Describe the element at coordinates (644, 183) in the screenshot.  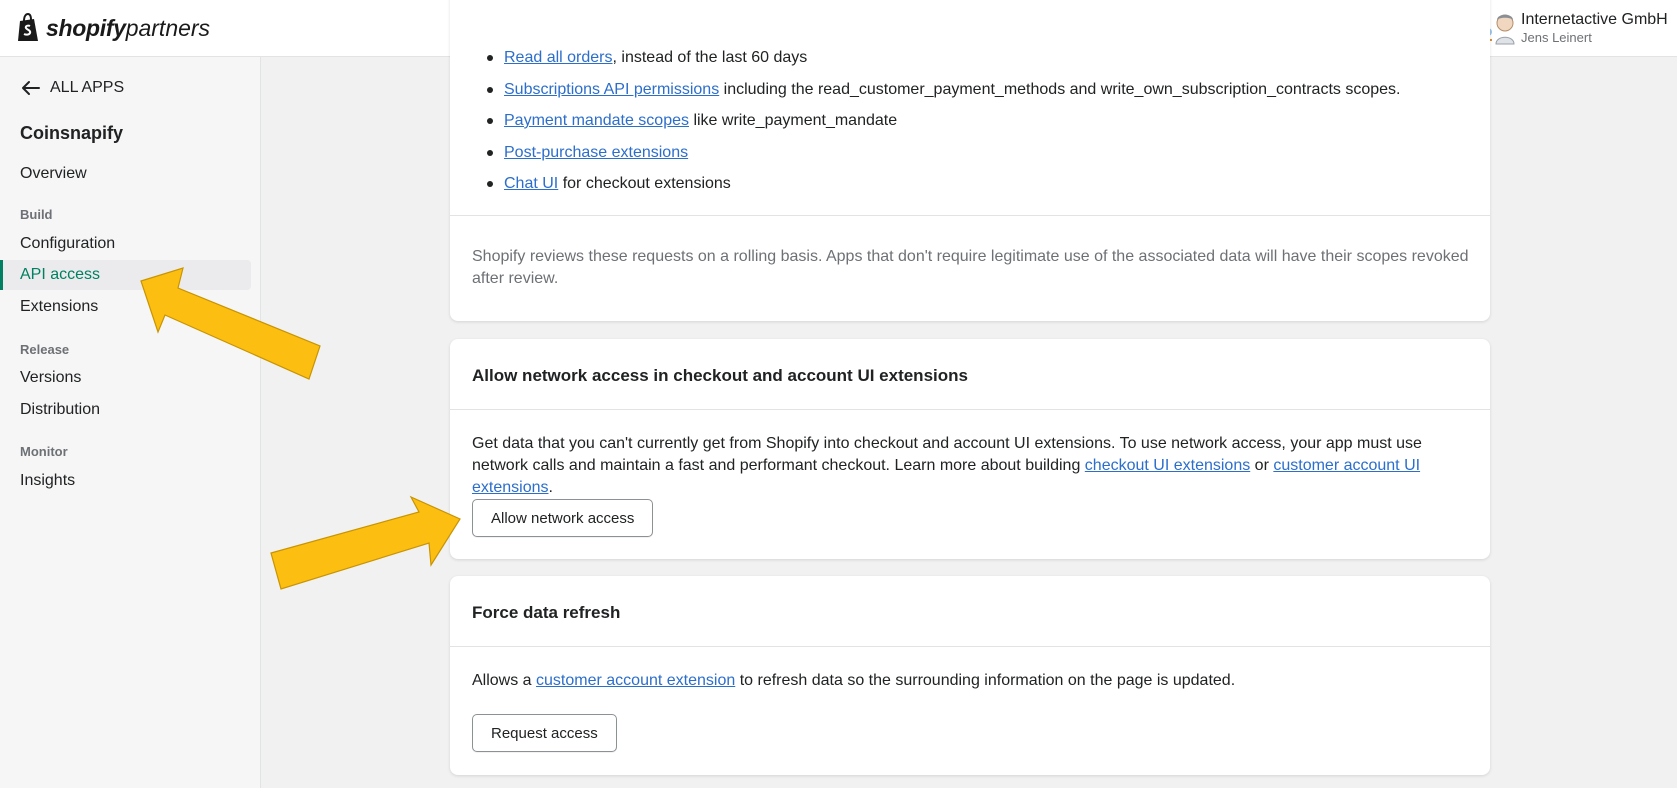
I see `list-item-text: for checkout extensions` at that location.